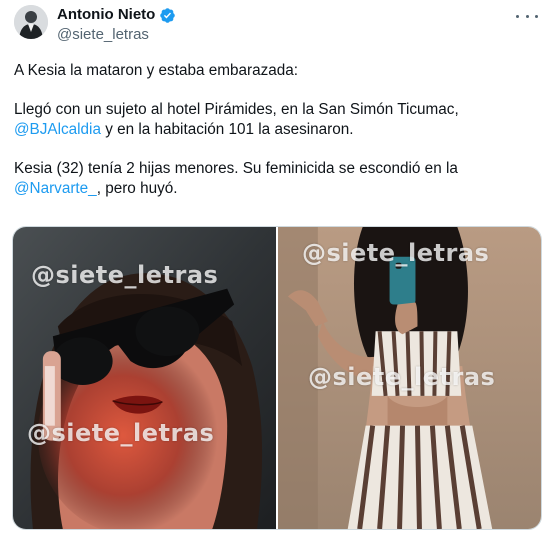  I want to click on author-handle: @siete_letras, so click(116, 34).